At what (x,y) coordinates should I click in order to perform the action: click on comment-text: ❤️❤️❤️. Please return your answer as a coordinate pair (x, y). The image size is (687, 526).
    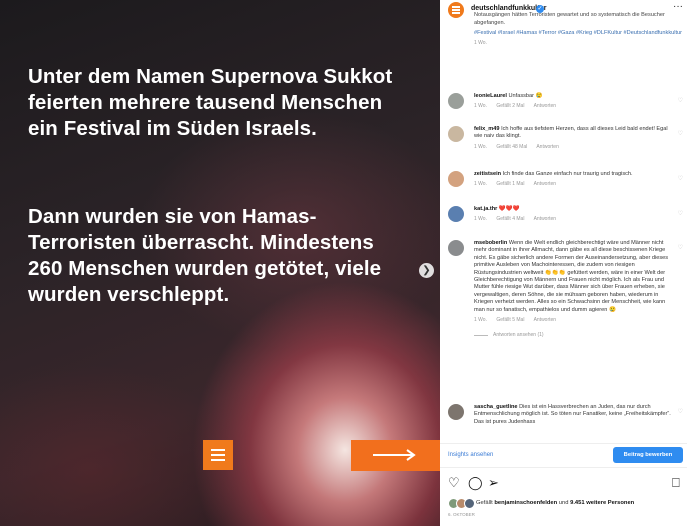
    Looking at the image, I should click on (509, 209).